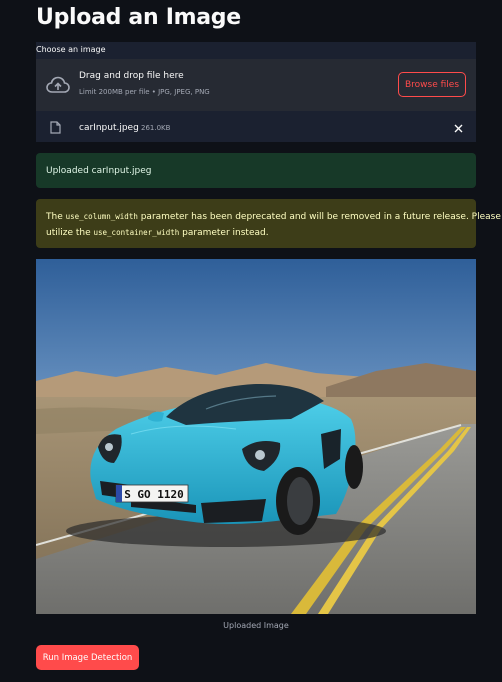 The image size is (502, 682). I want to click on success-message: Uploaded carInput.jpeg, so click(99, 171).